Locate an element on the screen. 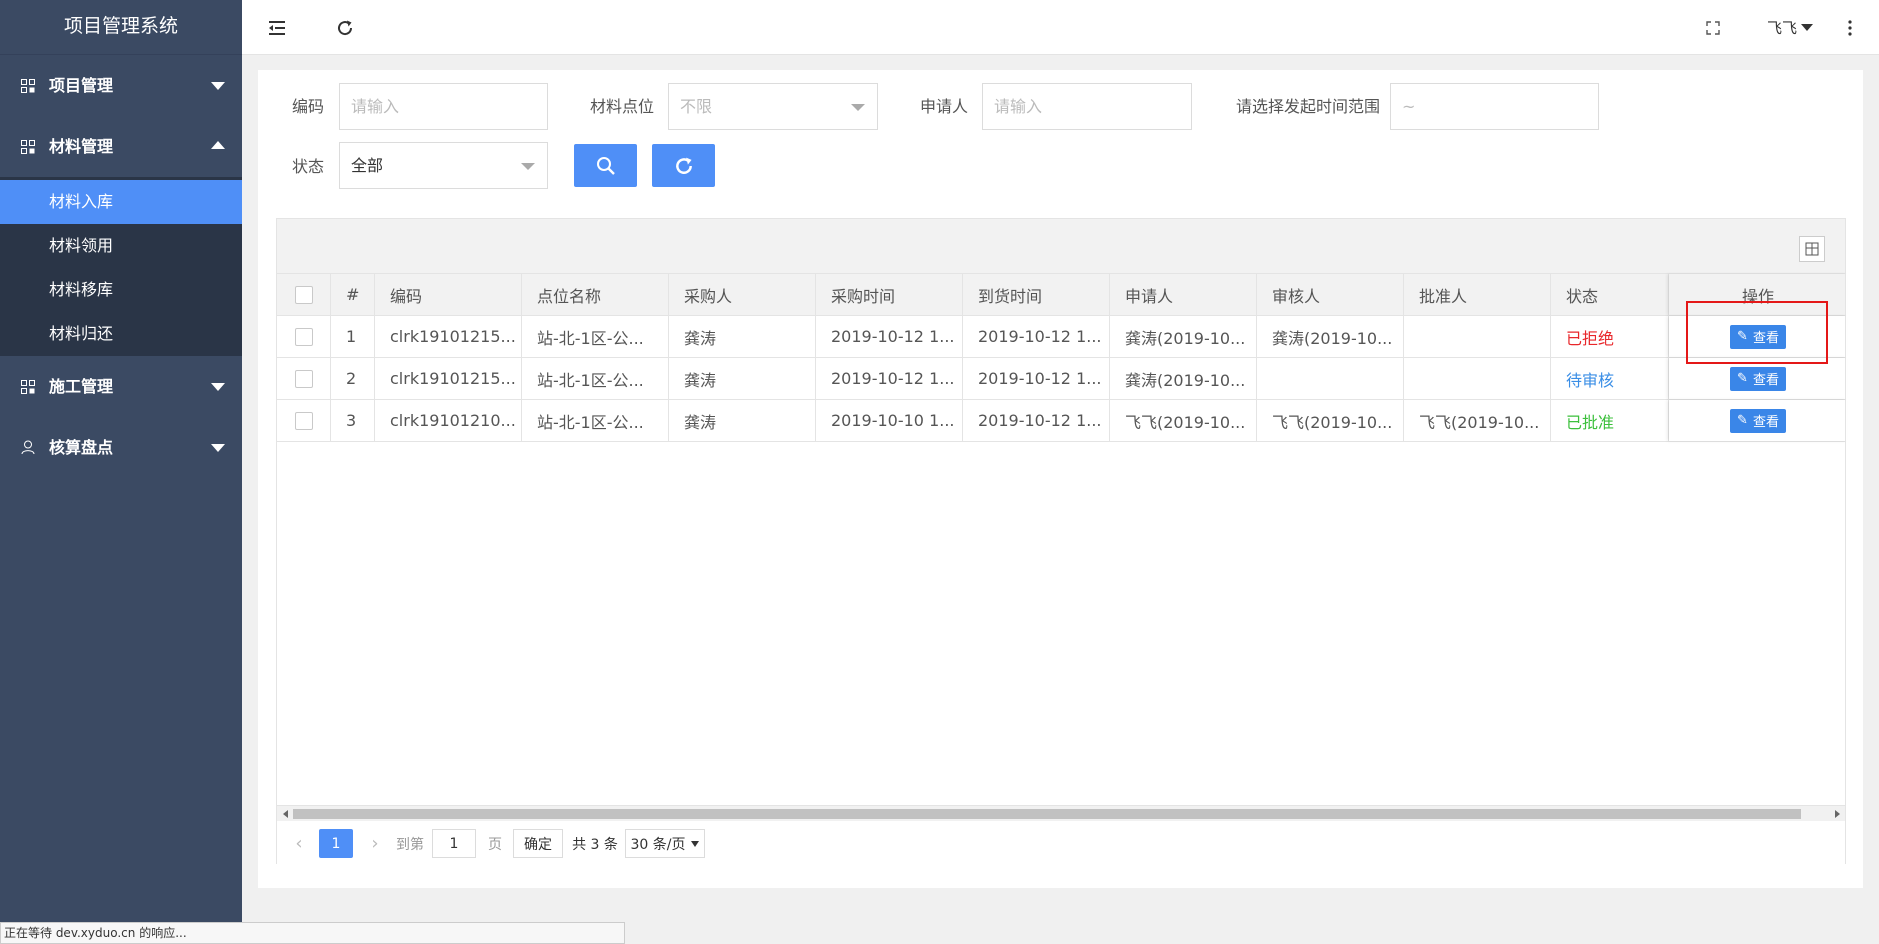 The image size is (1879, 944). goto-page-input: 1 is located at coordinates (454, 843).